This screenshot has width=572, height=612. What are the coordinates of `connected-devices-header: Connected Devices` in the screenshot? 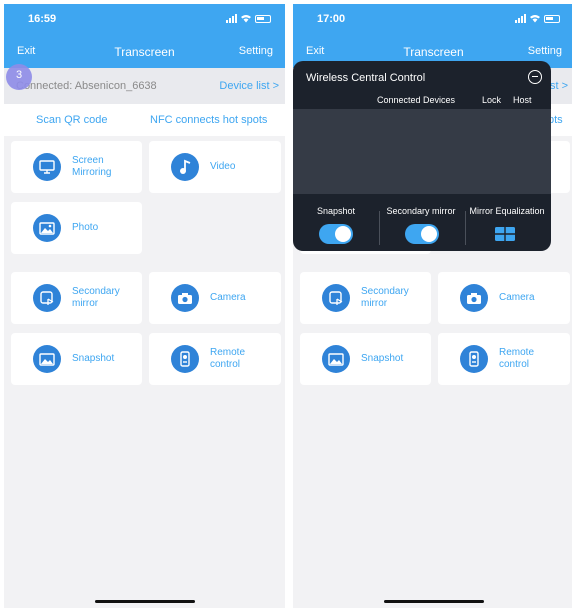 It's located at (416, 100).